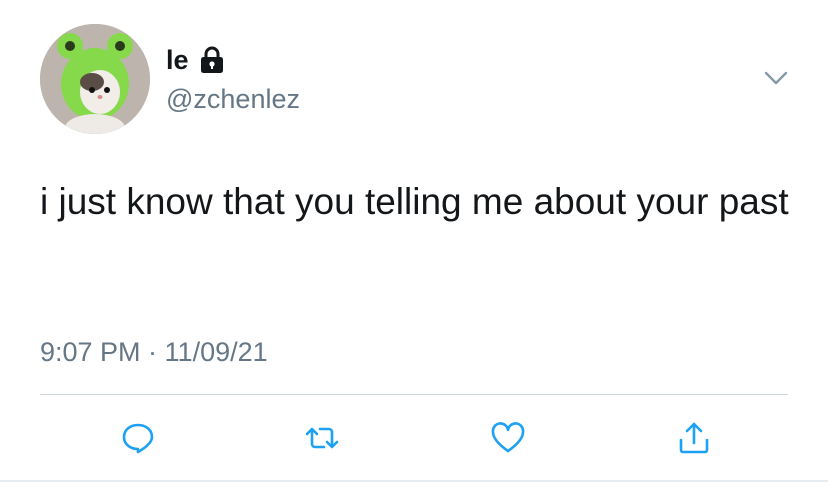 The height and width of the screenshot is (482, 828). Describe the element at coordinates (233, 99) in the screenshot. I see `user-handle: @zchenlez` at that location.